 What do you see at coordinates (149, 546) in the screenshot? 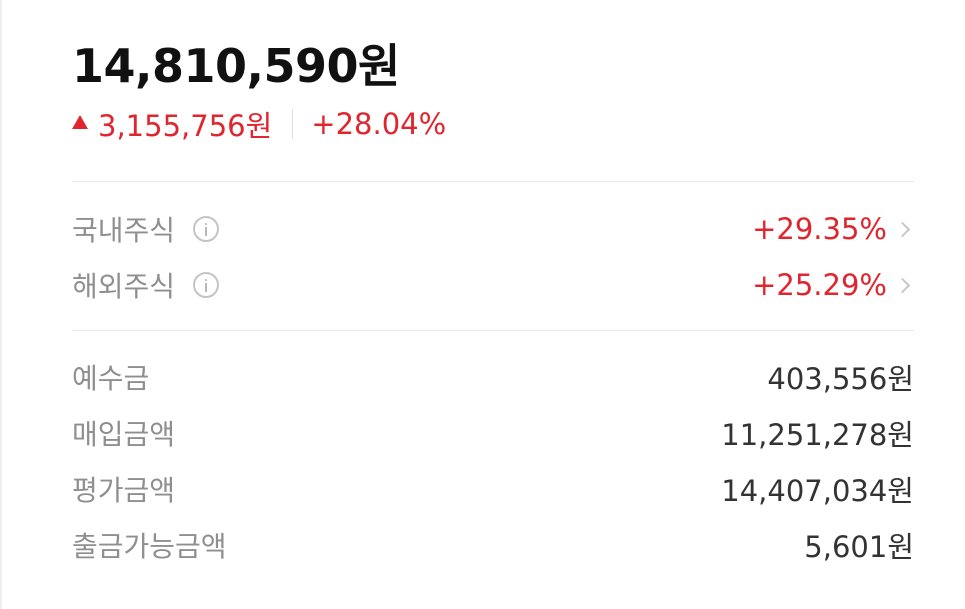
I see `detail-label: 출금가능금액` at bounding box center [149, 546].